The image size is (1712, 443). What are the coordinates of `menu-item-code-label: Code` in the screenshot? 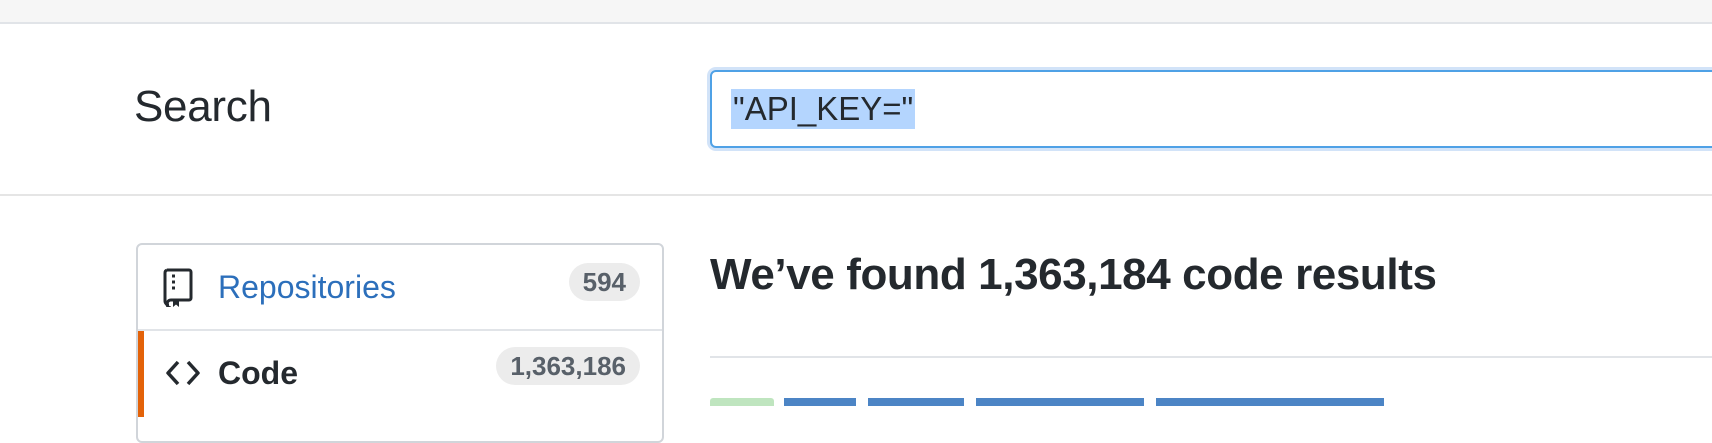 It's located at (258, 373).